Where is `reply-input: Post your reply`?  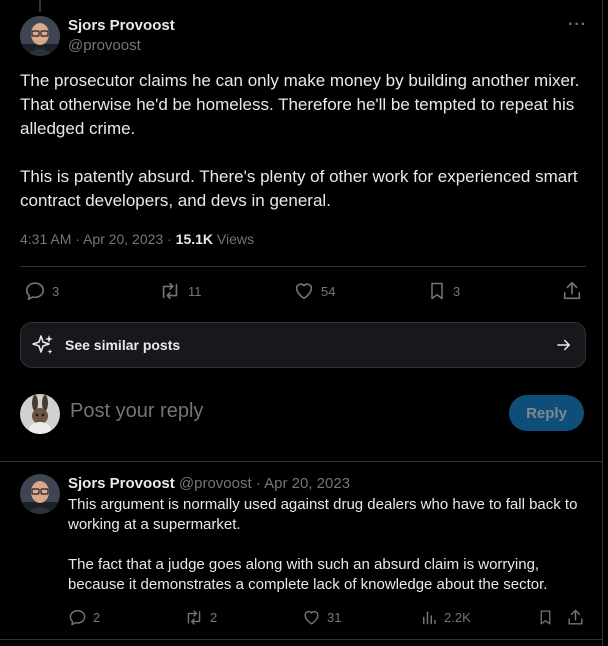
reply-input: Post your reply is located at coordinates (136, 411).